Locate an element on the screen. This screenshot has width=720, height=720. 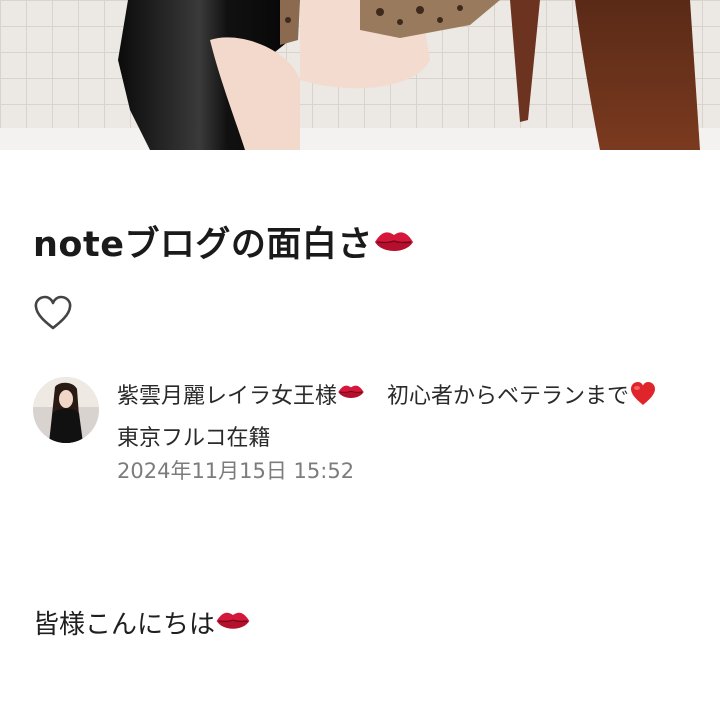
article-title-text: noteブログの面白さ is located at coordinates (203, 245).